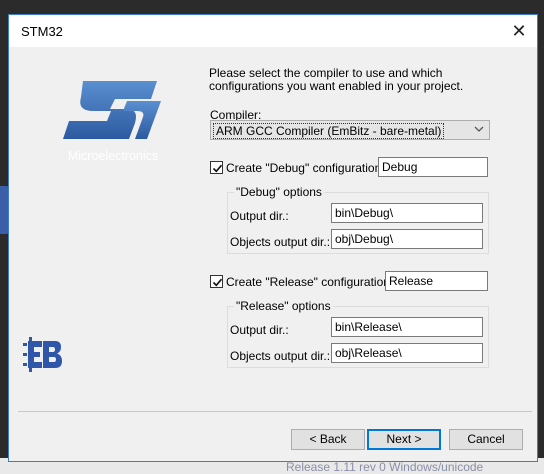  I want to click on debug-output-dir-label: Output dir.:, so click(259, 216).